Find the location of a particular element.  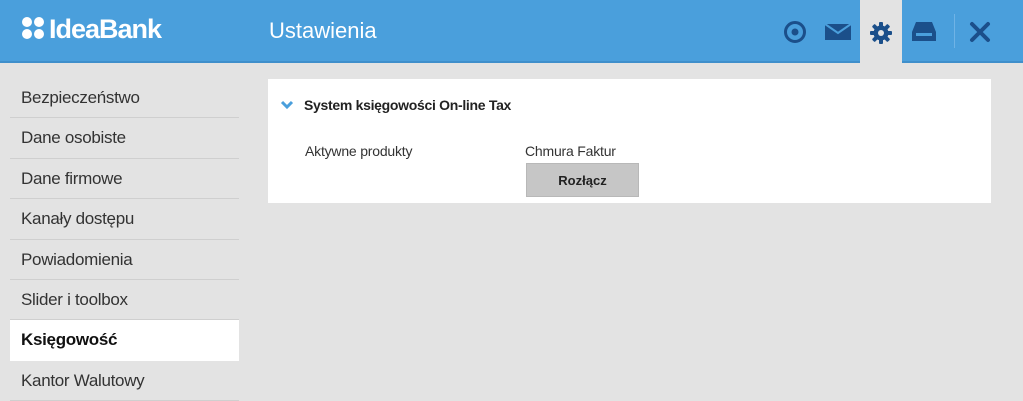

target-icon is located at coordinates (795, 31).